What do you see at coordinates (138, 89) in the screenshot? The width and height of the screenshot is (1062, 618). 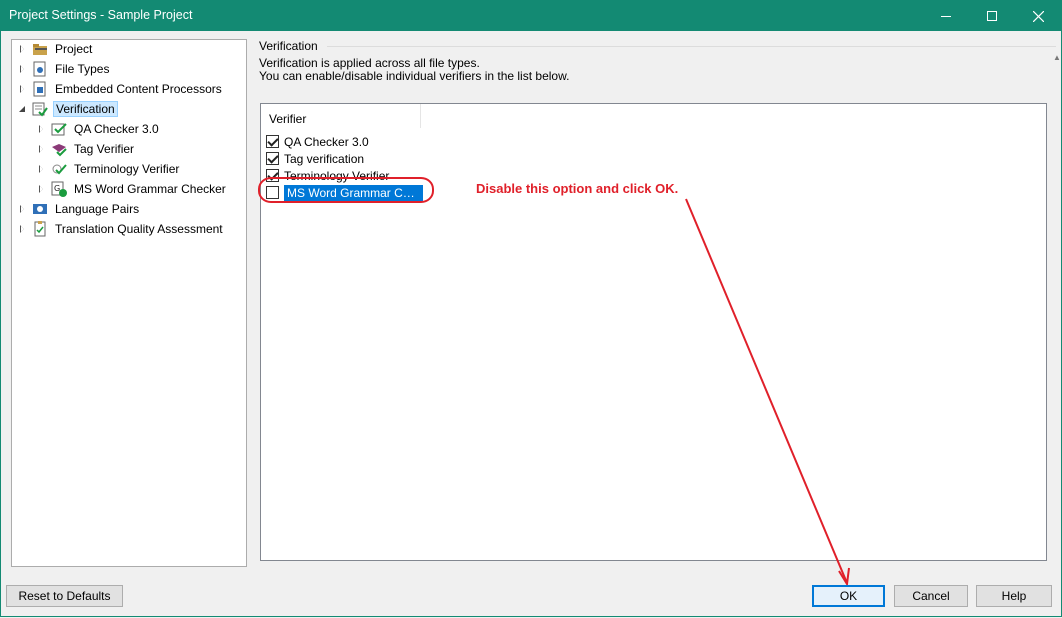 I see `tree-item-label: Embedded Content Processors` at bounding box center [138, 89].